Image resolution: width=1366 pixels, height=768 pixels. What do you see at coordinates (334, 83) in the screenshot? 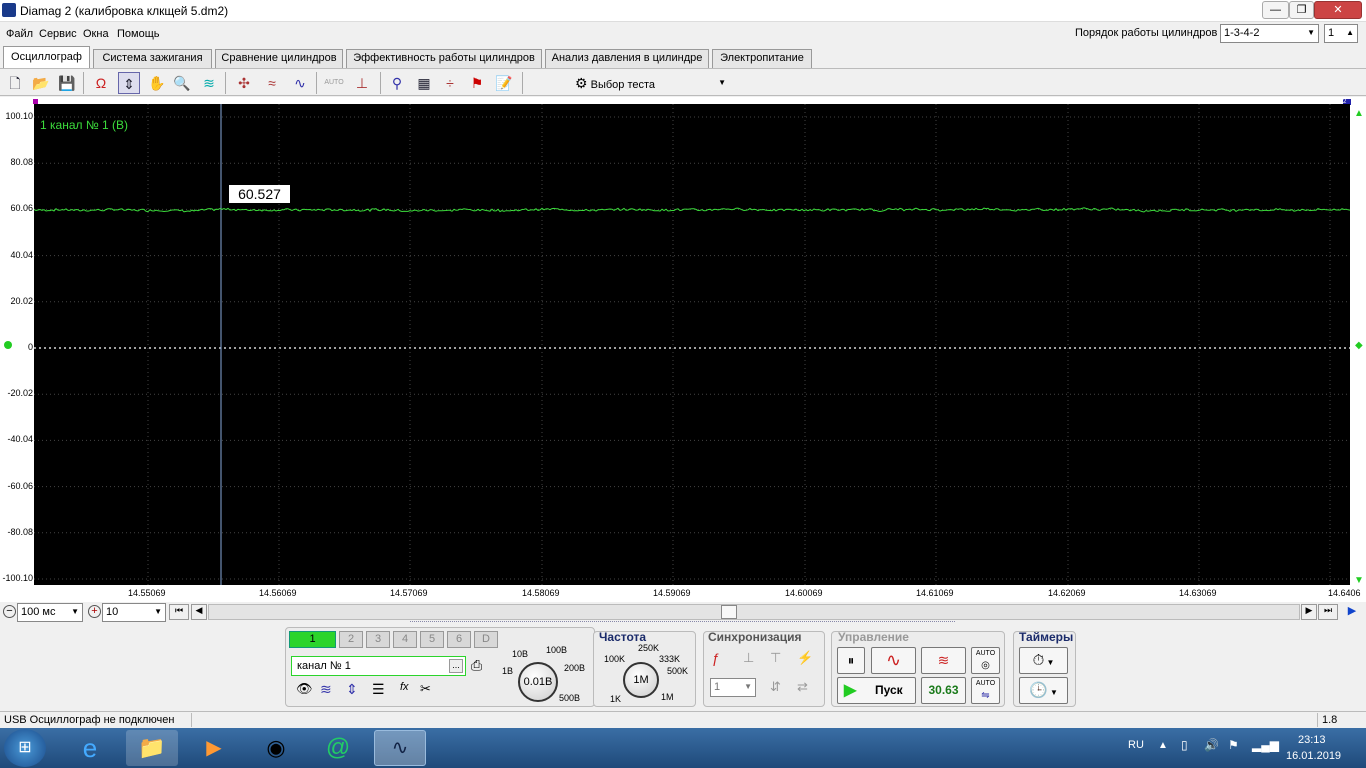
I see `auto-scale-icon: AUTO` at bounding box center [334, 83].